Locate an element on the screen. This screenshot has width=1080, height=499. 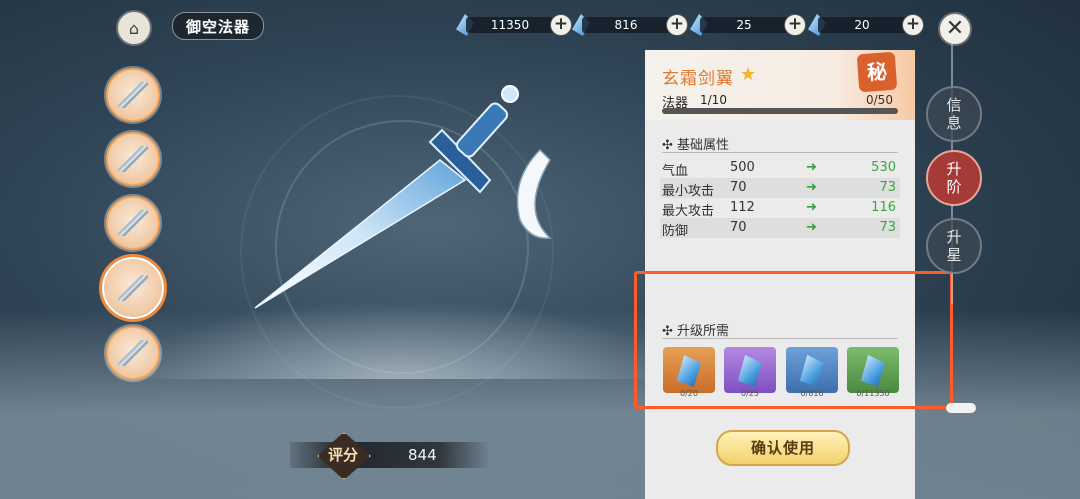
stat-next: 116 is located at coordinates (883, 207).